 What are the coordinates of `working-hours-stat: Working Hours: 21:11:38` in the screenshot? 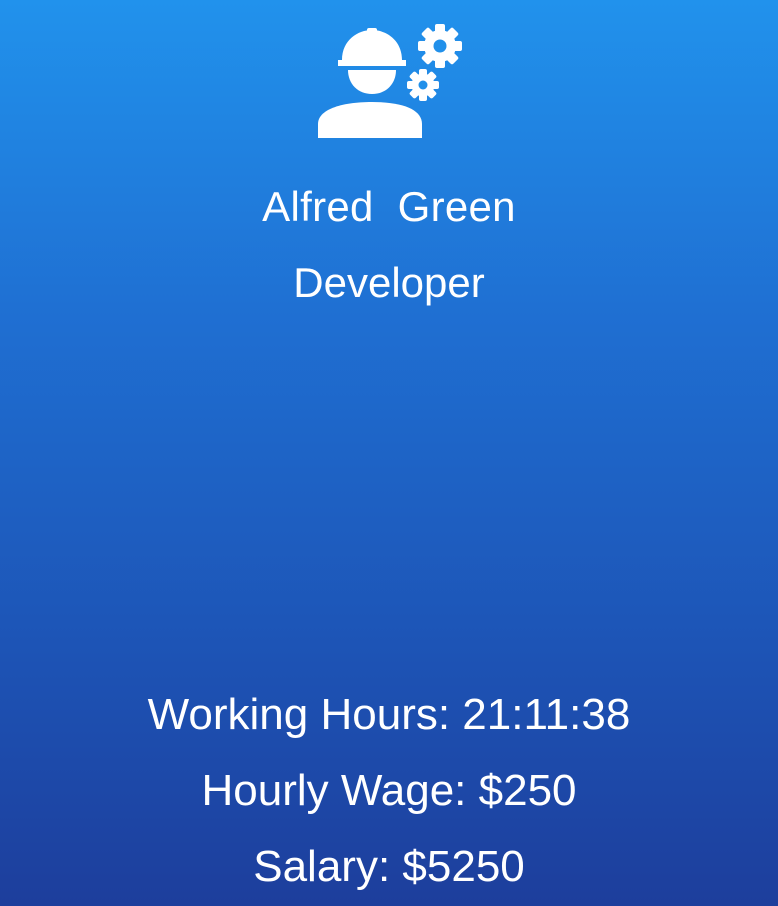 It's located at (389, 726).